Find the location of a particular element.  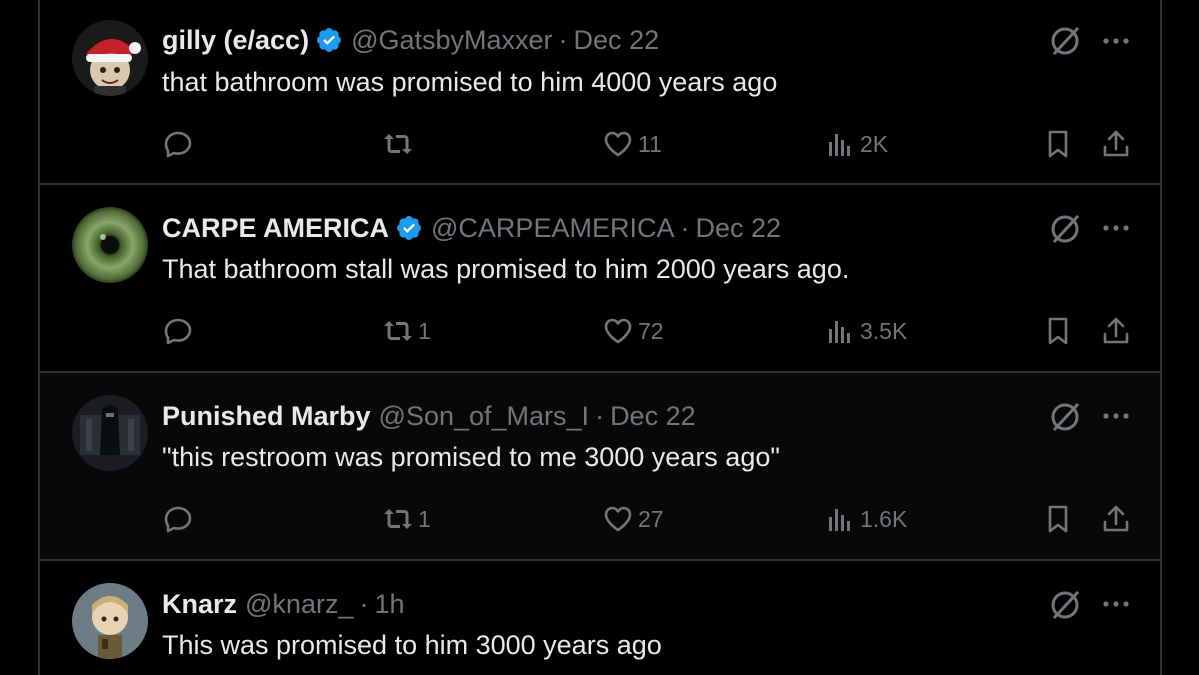

dark-figure-avatar is located at coordinates (110, 433).